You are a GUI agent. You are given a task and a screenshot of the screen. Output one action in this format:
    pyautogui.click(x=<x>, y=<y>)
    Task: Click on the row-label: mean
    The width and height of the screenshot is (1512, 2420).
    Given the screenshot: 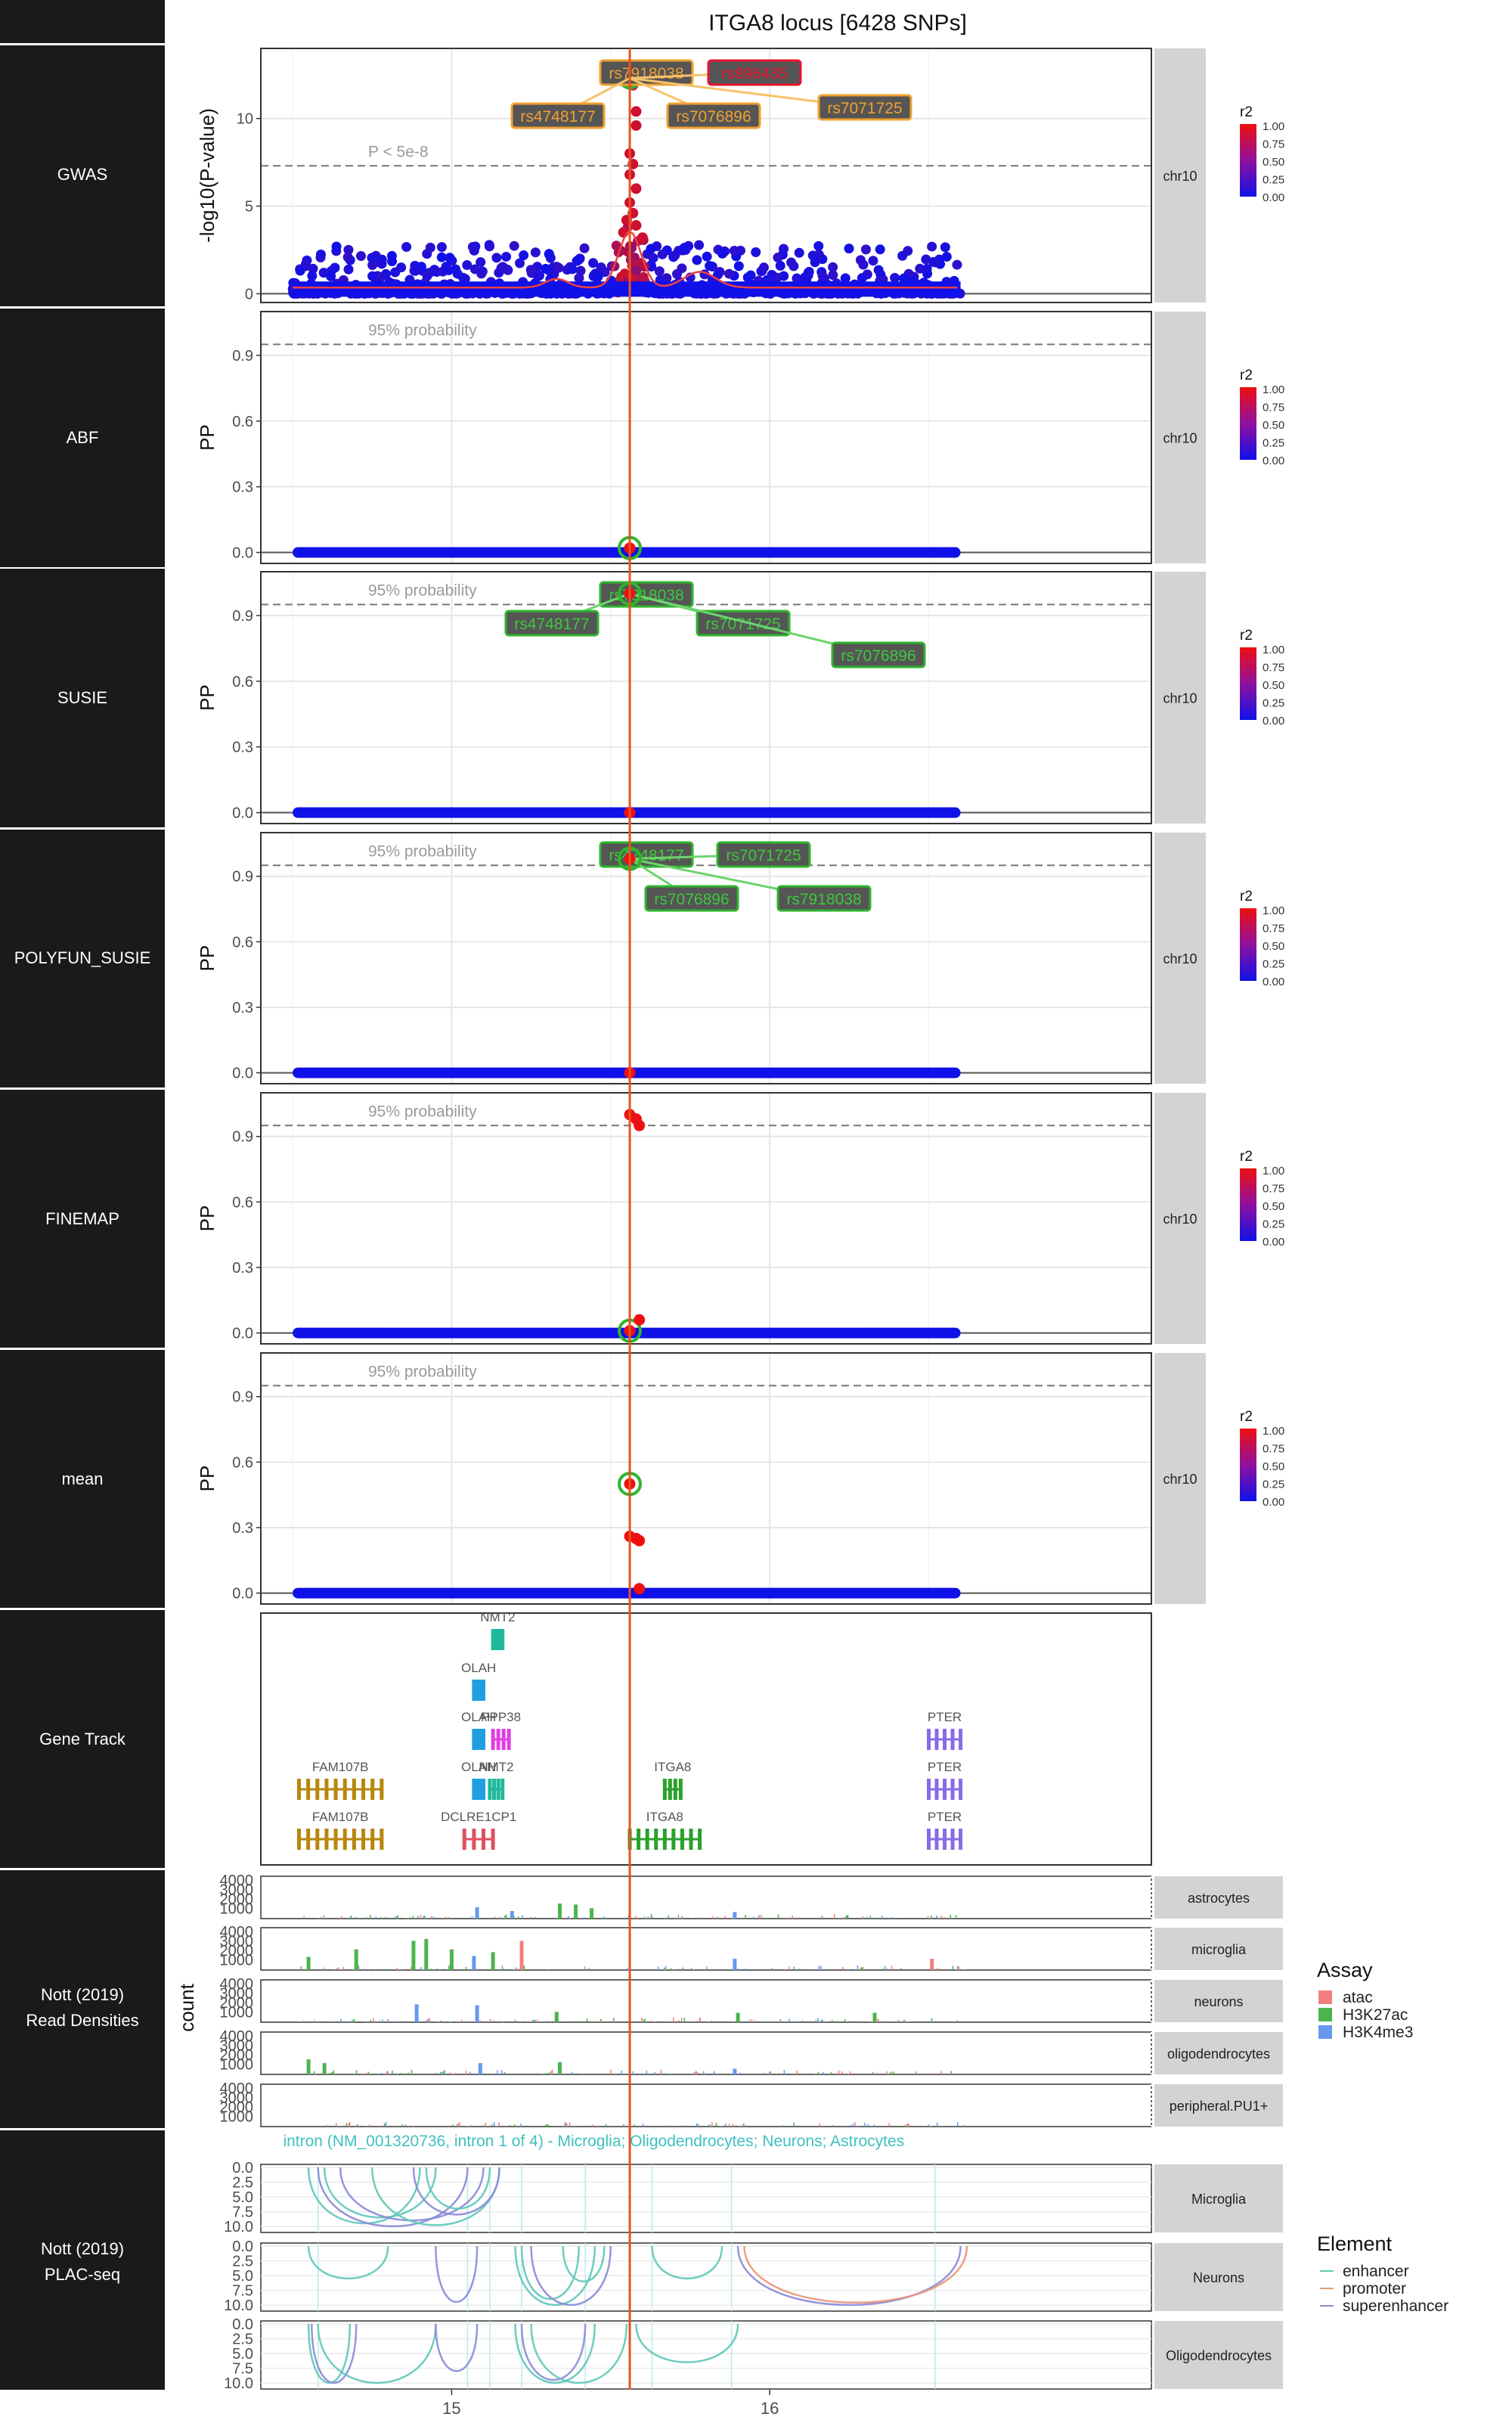 What is the action you would take?
    pyautogui.click(x=82, y=1478)
    